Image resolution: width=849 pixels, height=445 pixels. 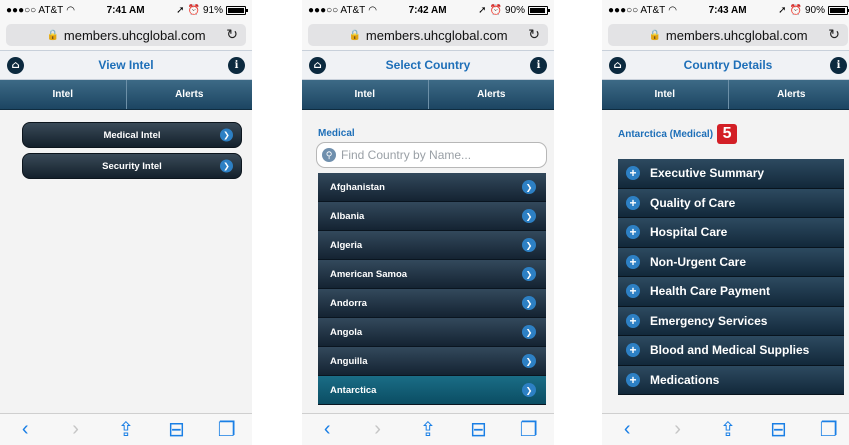 I want to click on accordion-item: + Medications, so click(x=731, y=380).